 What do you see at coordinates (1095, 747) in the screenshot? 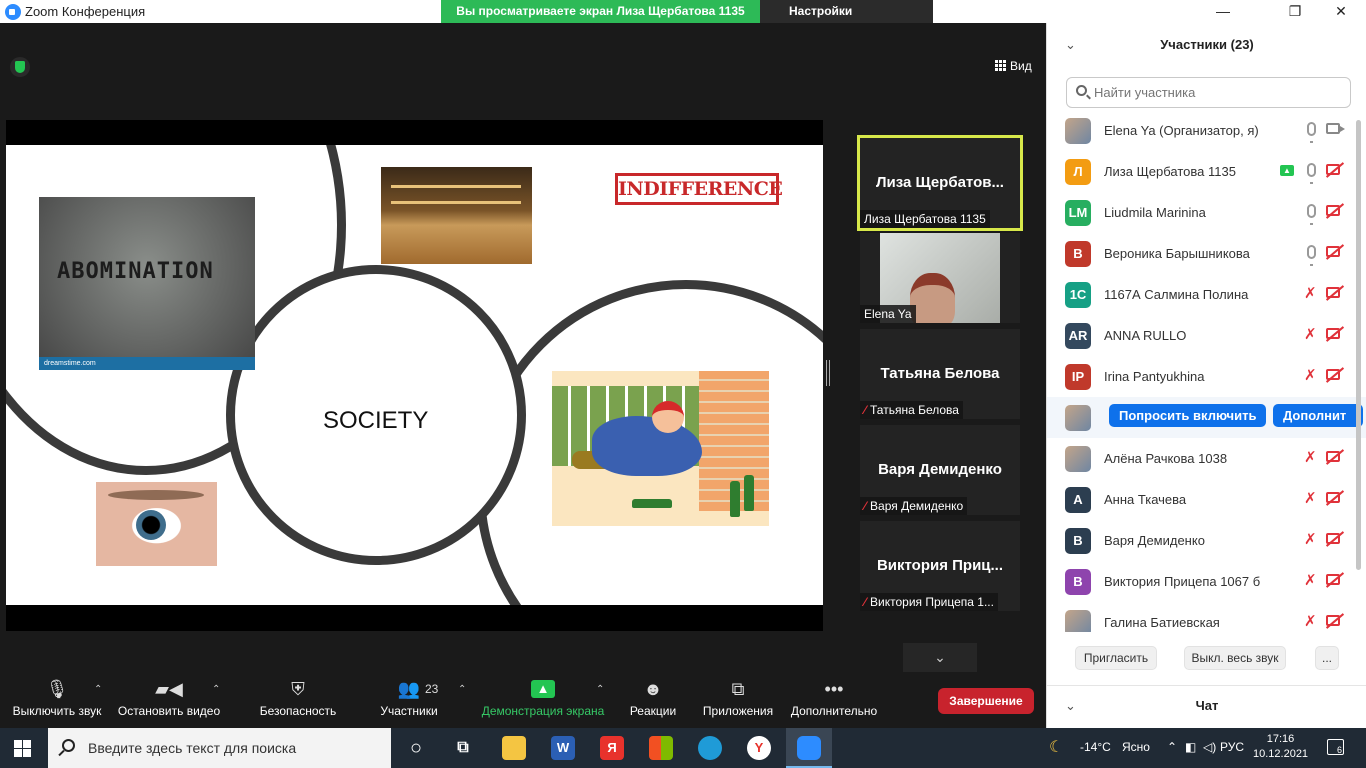
I see `weather-temp: -14°C` at bounding box center [1095, 747].